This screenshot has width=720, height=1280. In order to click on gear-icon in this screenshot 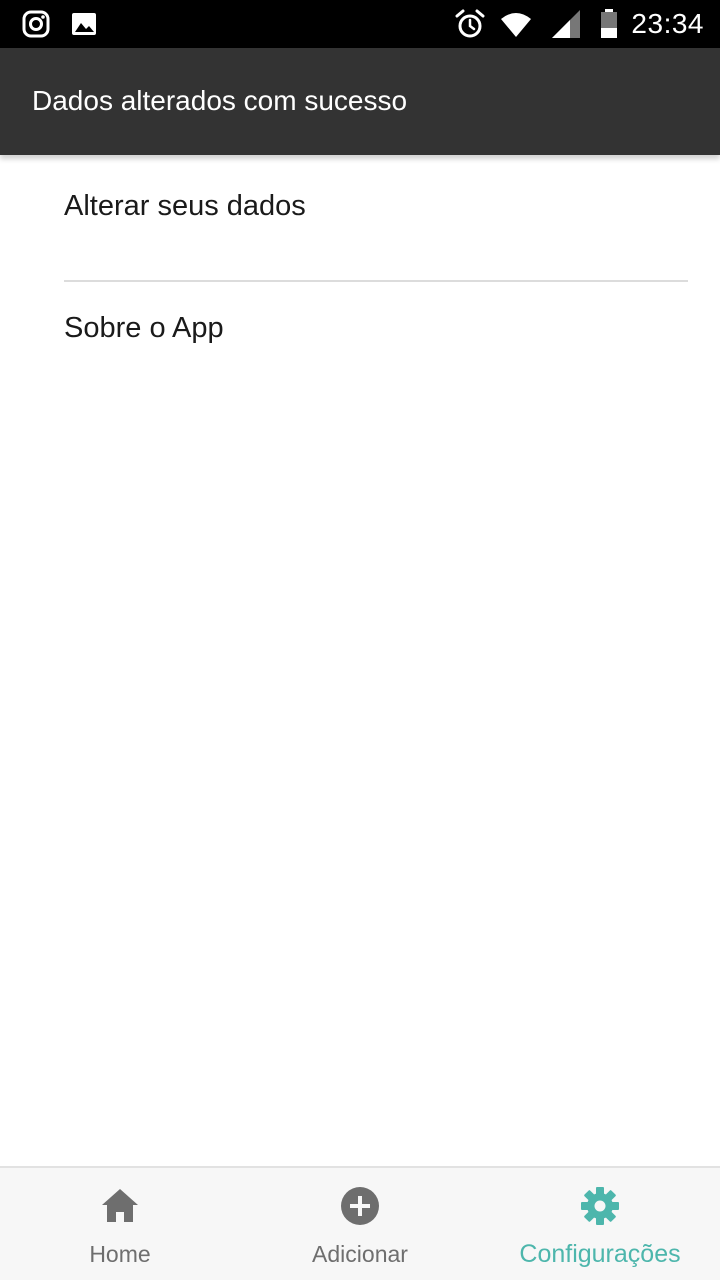, I will do `click(600, 1206)`.